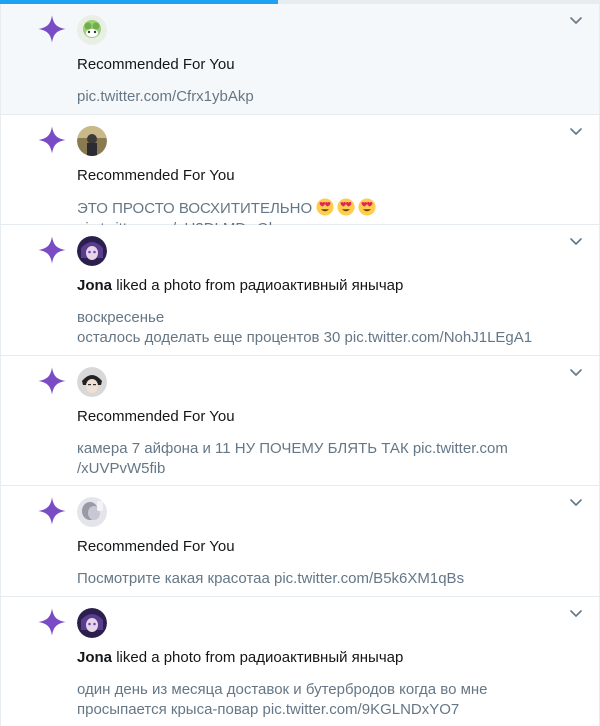 The image size is (600, 726). What do you see at coordinates (327, 97) in the screenshot?
I see `notification-text: pic.twitter.com/Cfrx1ybAkp` at bounding box center [327, 97].